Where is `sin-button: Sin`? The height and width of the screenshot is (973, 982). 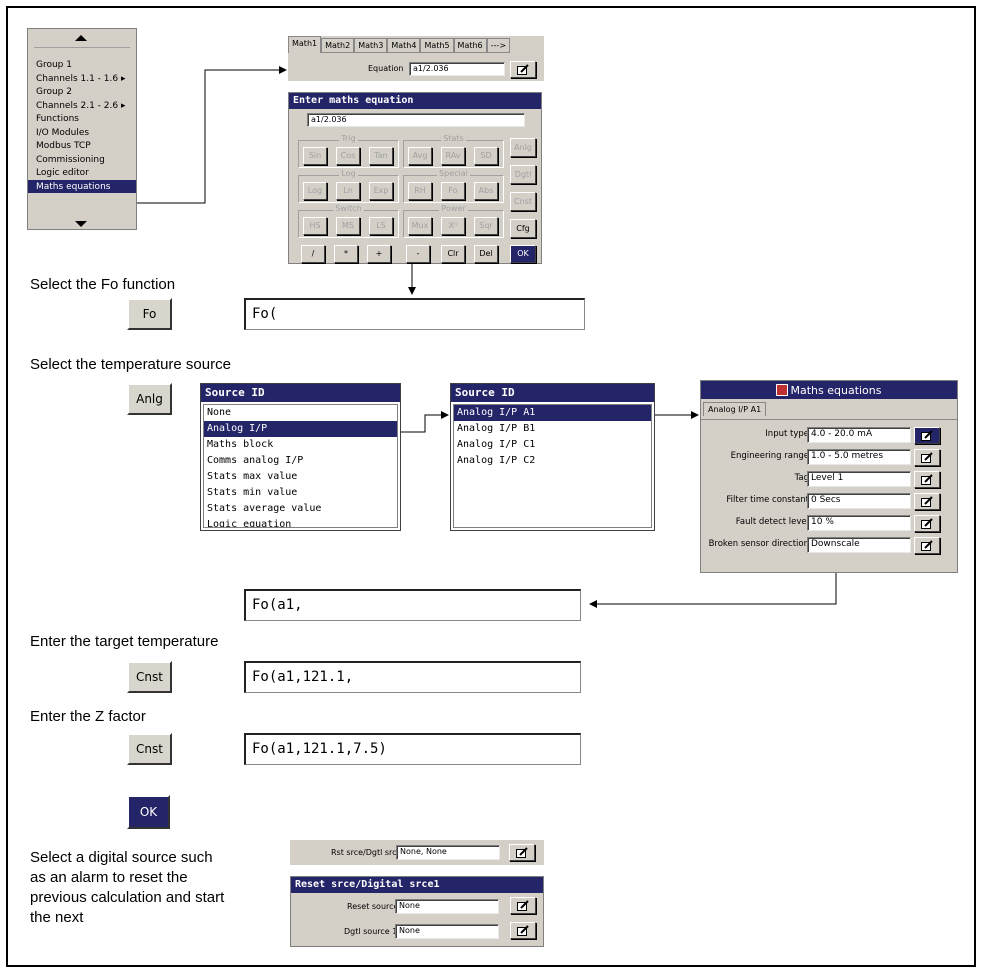
sin-button: Sin is located at coordinates (315, 156).